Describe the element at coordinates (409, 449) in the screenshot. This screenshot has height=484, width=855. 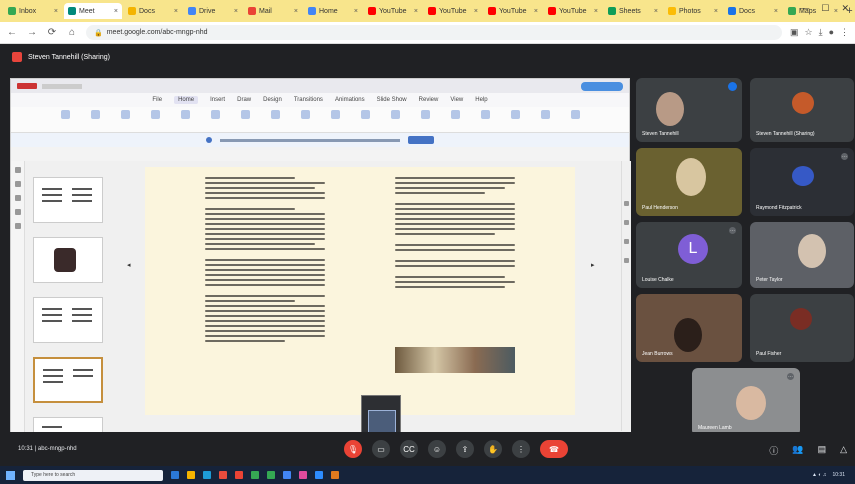
I see `captions-button: CC` at that location.